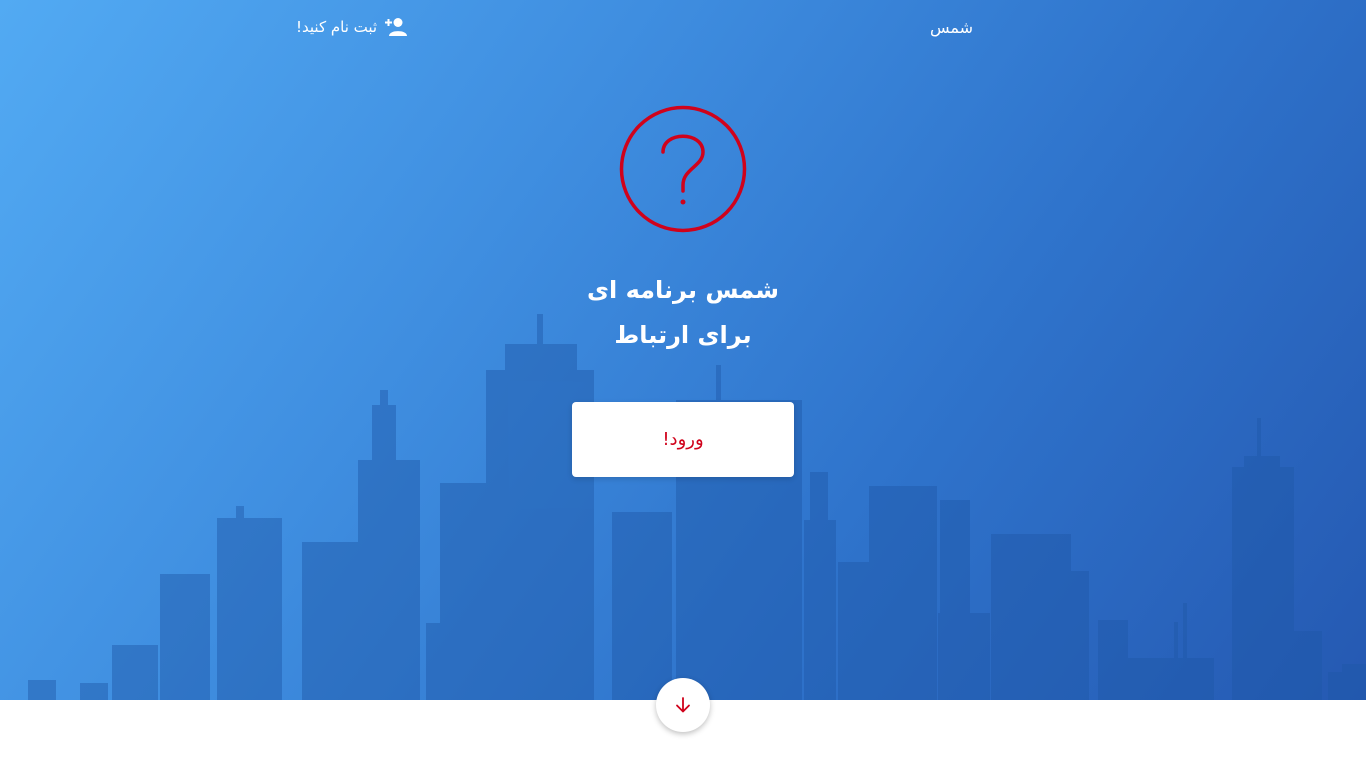 The width and height of the screenshot is (1366, 768). Describe the element at coordinates (683, 335) in the screenshot. I see `hero-headline-line2: برای ارتباط` at that location.